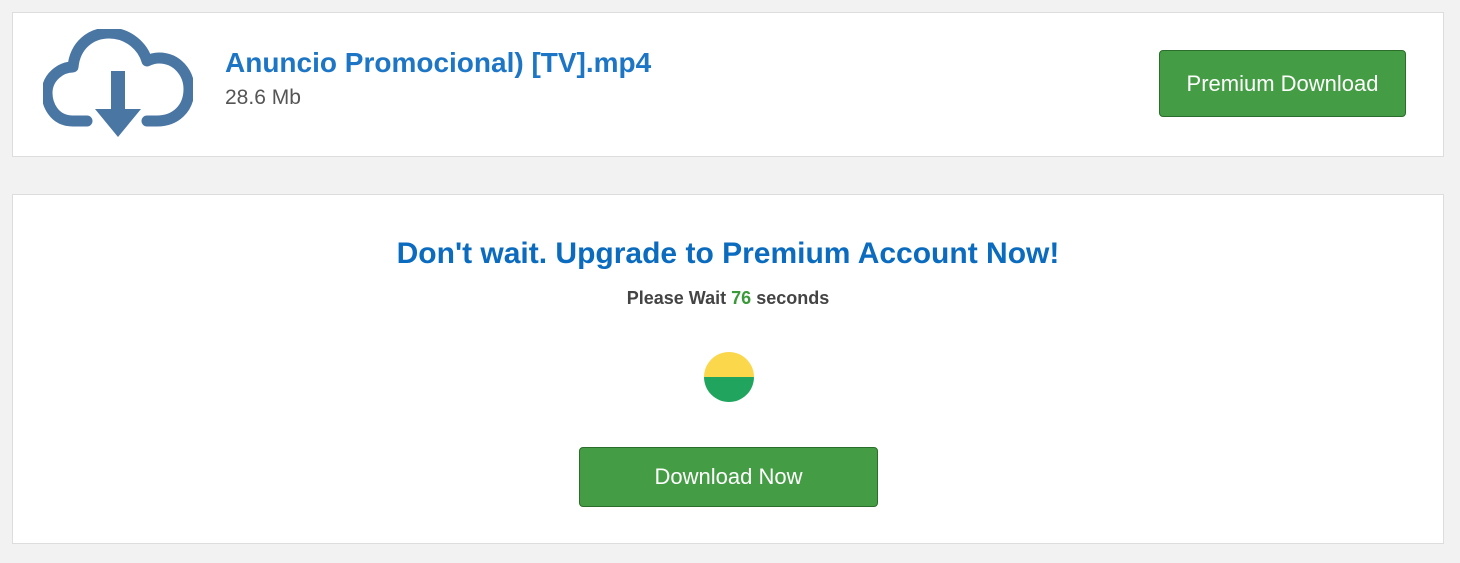 This screenshot has width=1460, height=563. I want to click on wait-prefix: Please Wait, so click(676, 298).